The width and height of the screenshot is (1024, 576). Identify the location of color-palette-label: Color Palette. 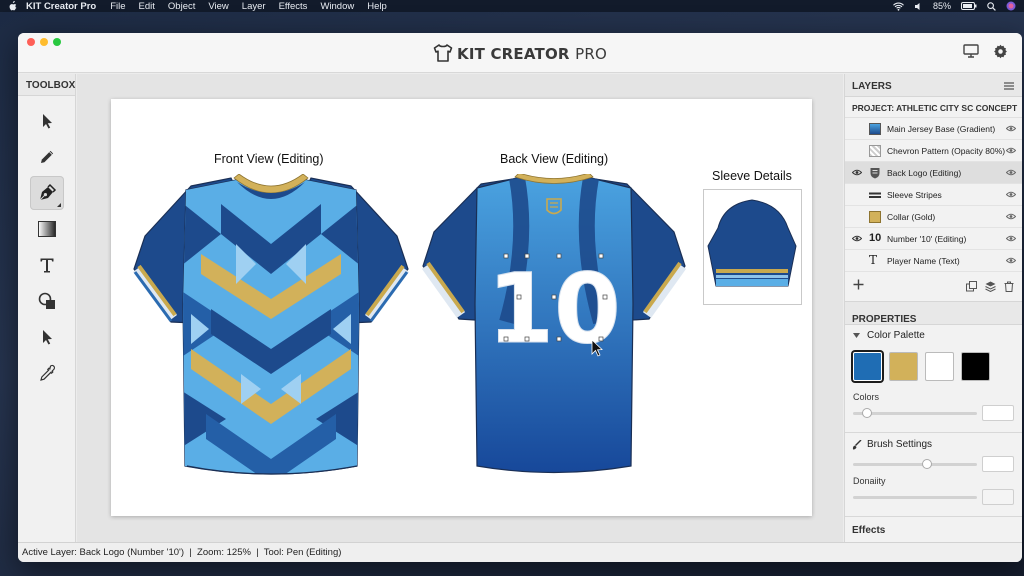
(896, 335).